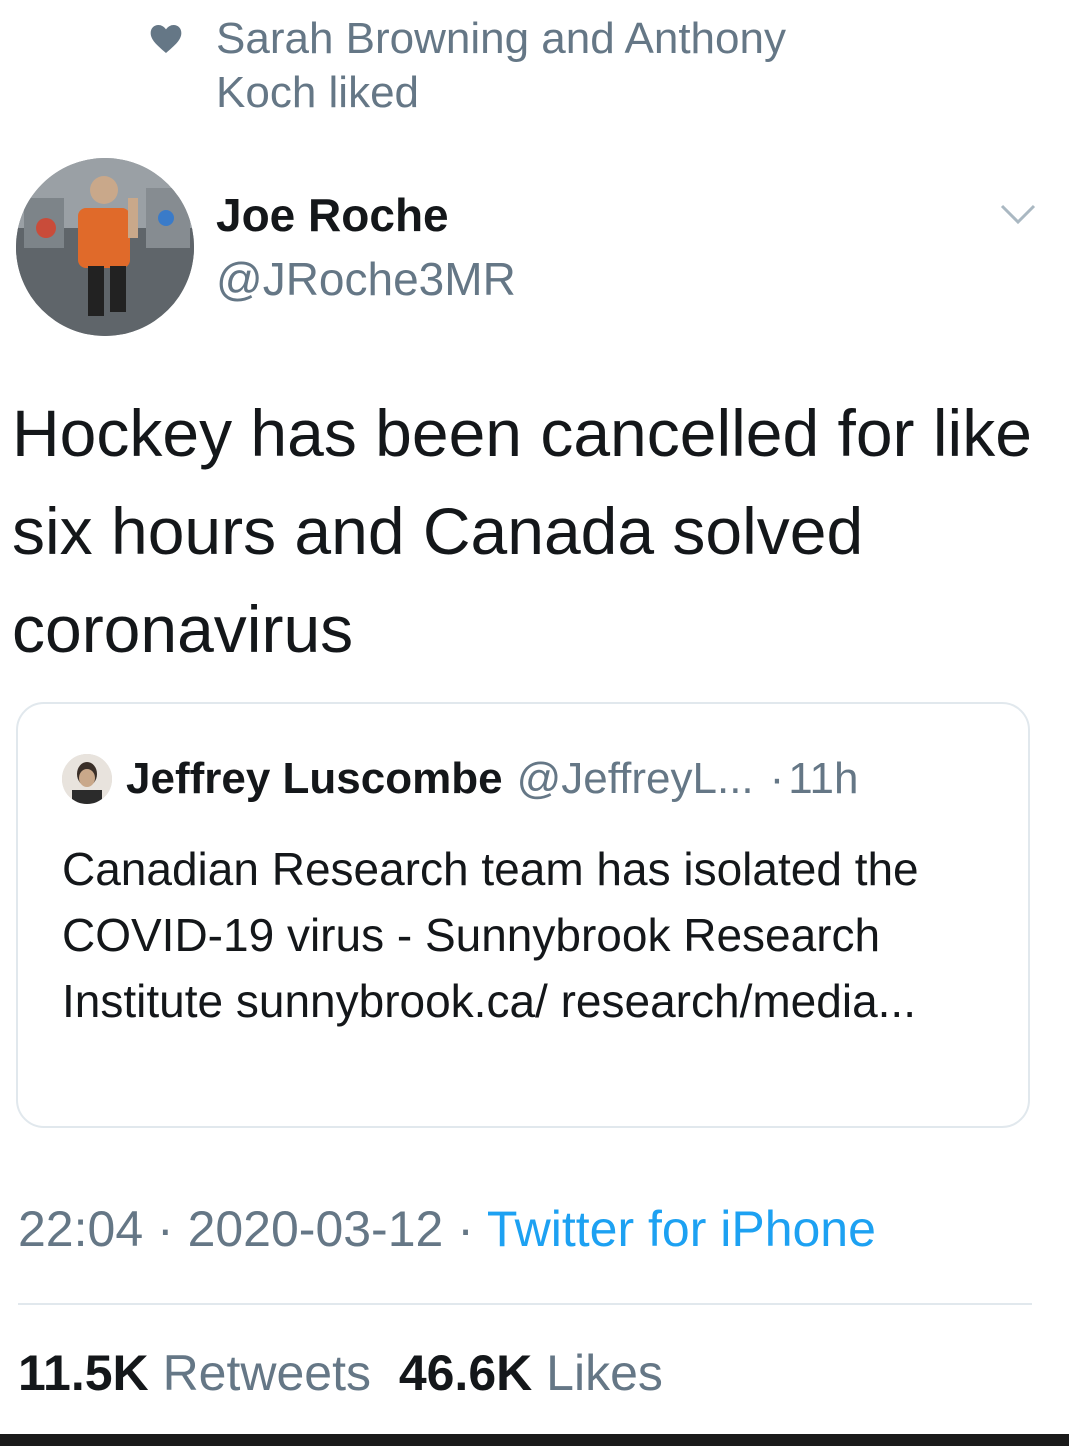 This screenshot has height=1446, width=1069. I want to click on author-handle: @JRoche3MR, so click(366, 279).